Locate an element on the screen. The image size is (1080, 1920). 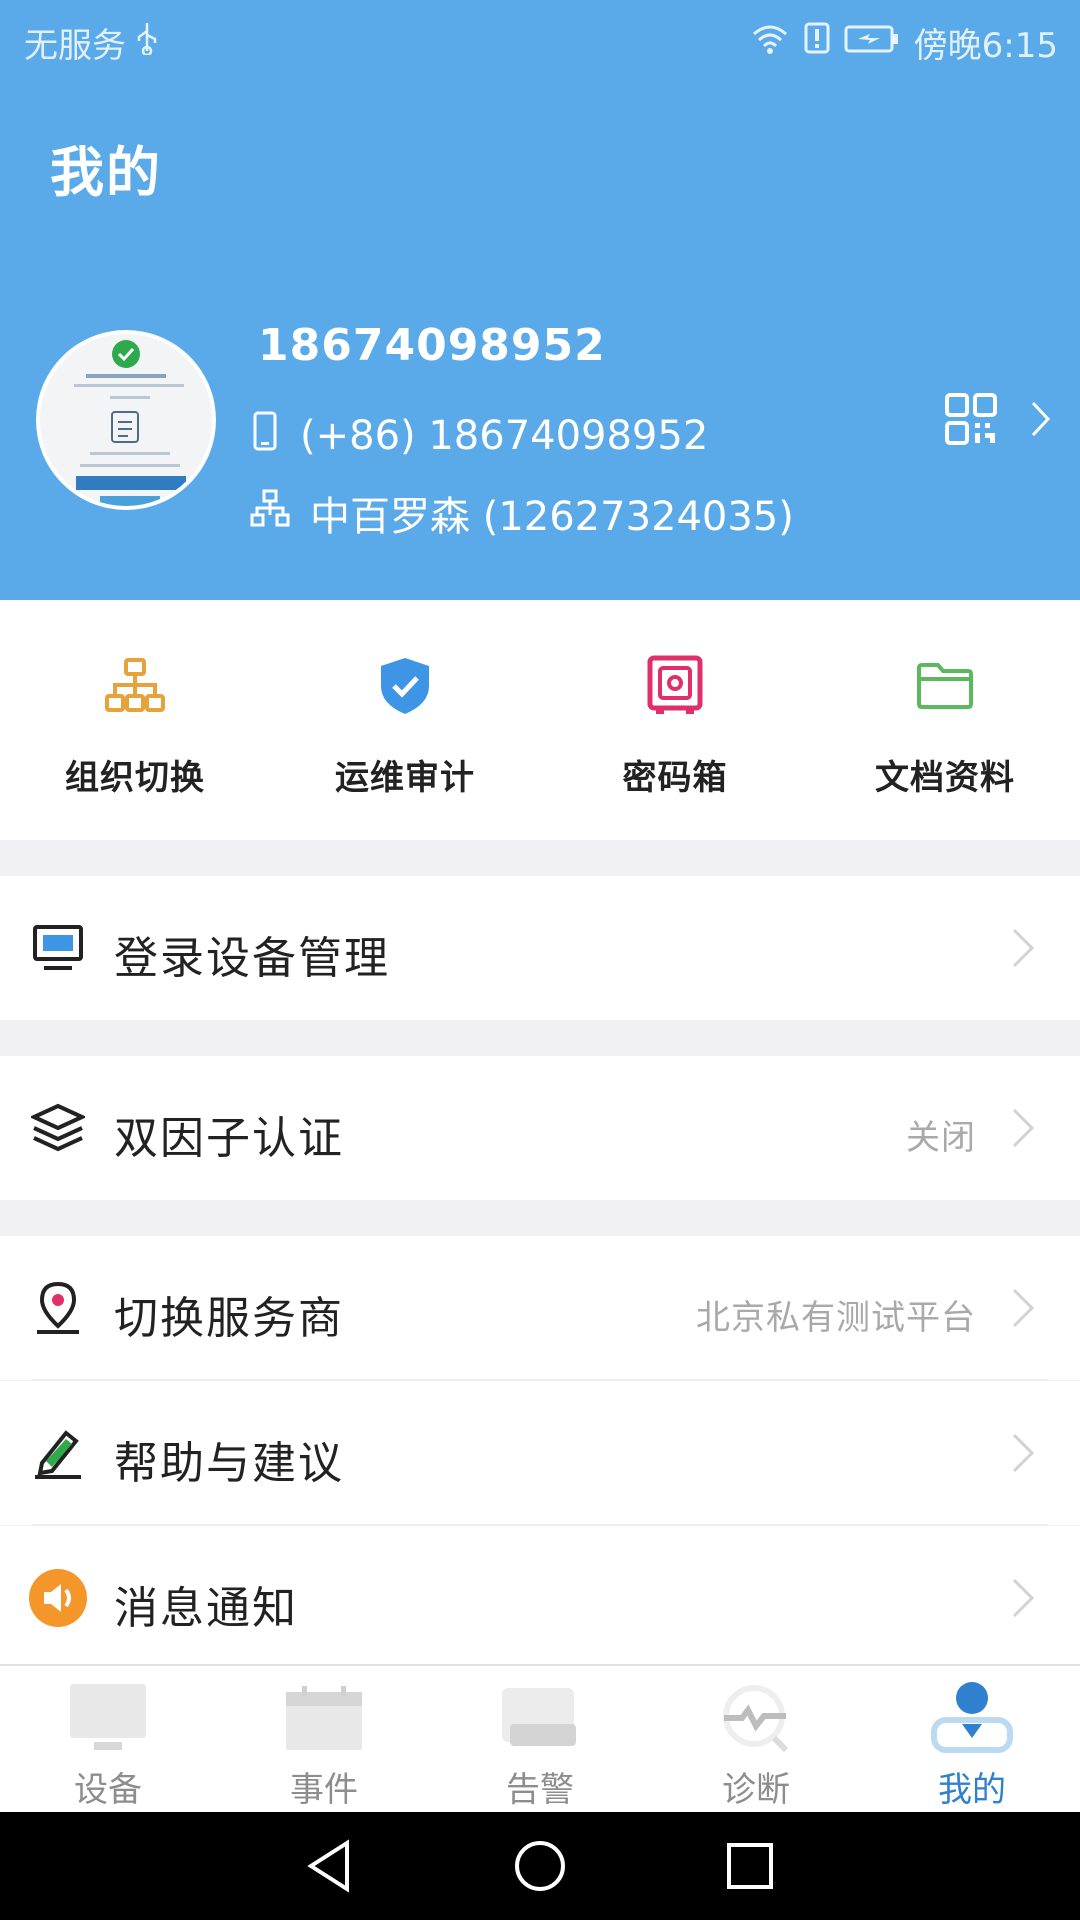
menu-label: 登录设备管理 is located at coordinates (252, 958).